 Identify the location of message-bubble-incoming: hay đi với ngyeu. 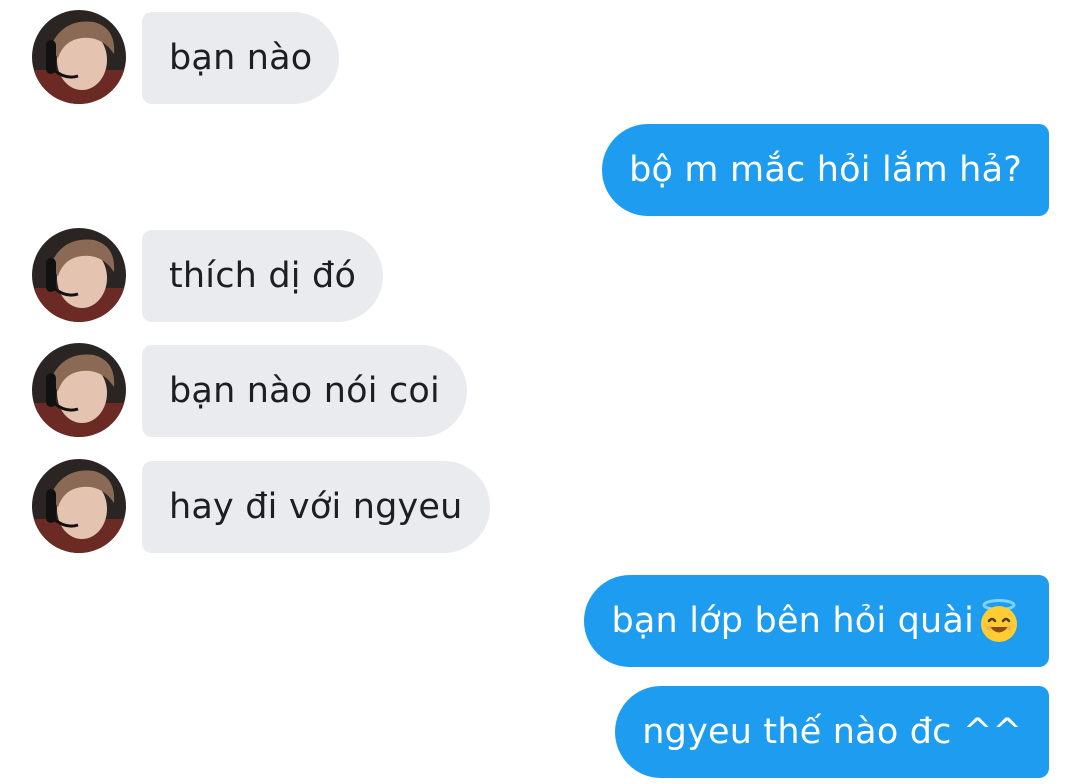
(316, 507).